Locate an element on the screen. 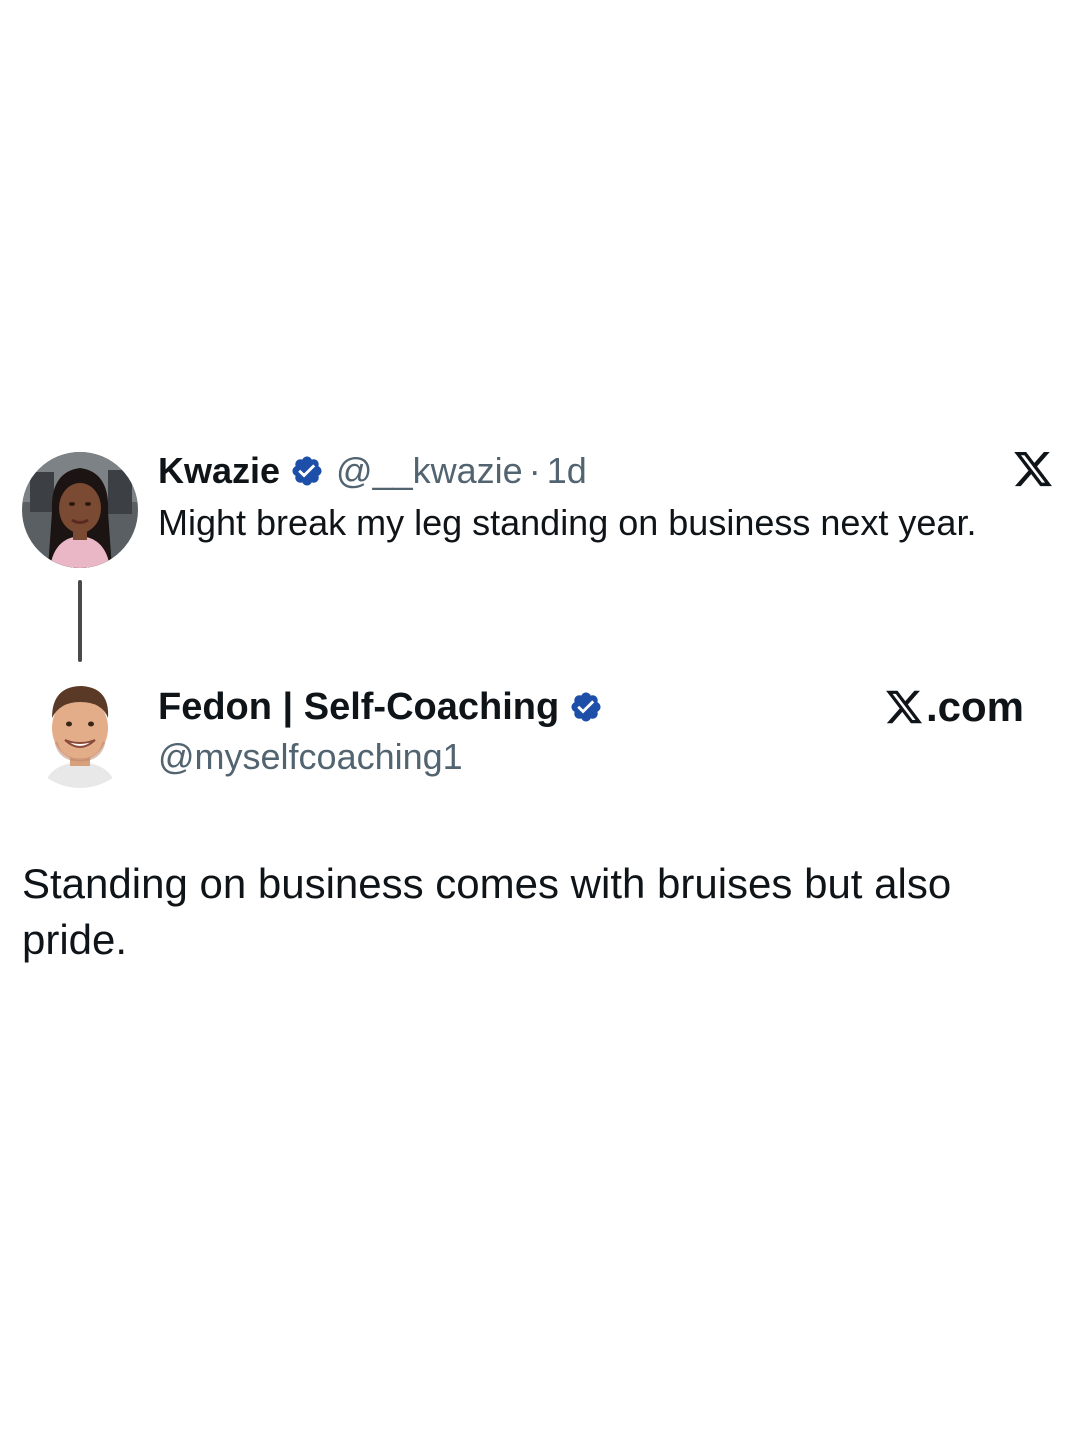 The height and width of the screenshot is (1440, 1080). fedon-avatar is located at coordinates (80, 730).